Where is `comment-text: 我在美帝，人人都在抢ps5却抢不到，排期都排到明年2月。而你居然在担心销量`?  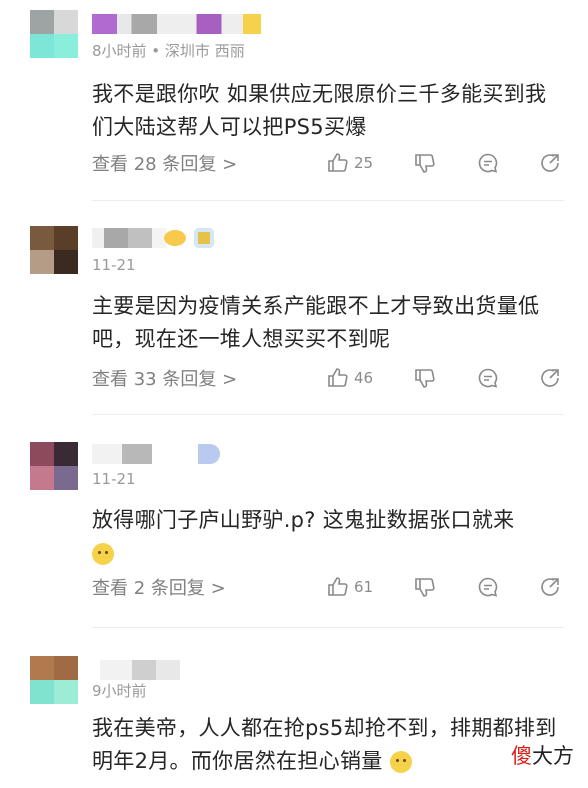 comment-text: 我在美帝，人人都在抢ps5却抢不到，排期都排到明年2月。而你居然在担心销量 is located at coordinates (329, 745).